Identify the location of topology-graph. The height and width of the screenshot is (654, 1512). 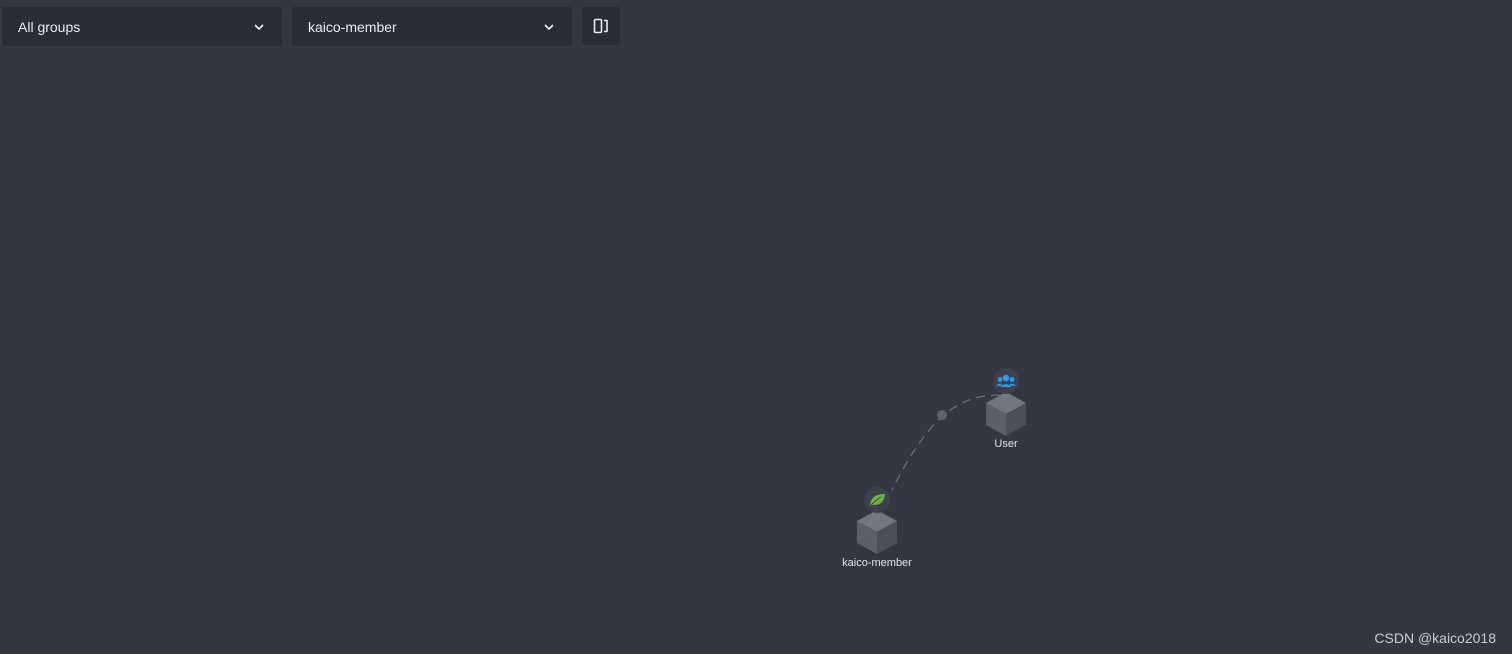
(941, 461).